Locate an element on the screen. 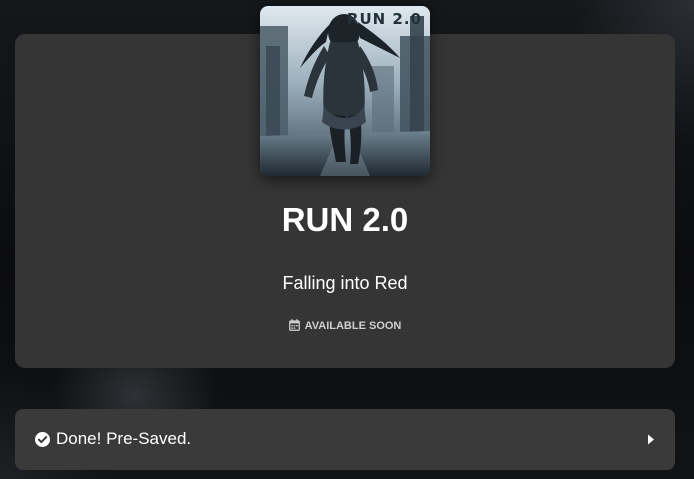 The height and width of the screenshot is (479, 694). check-circle-icon is located at coordinates (42, 439).